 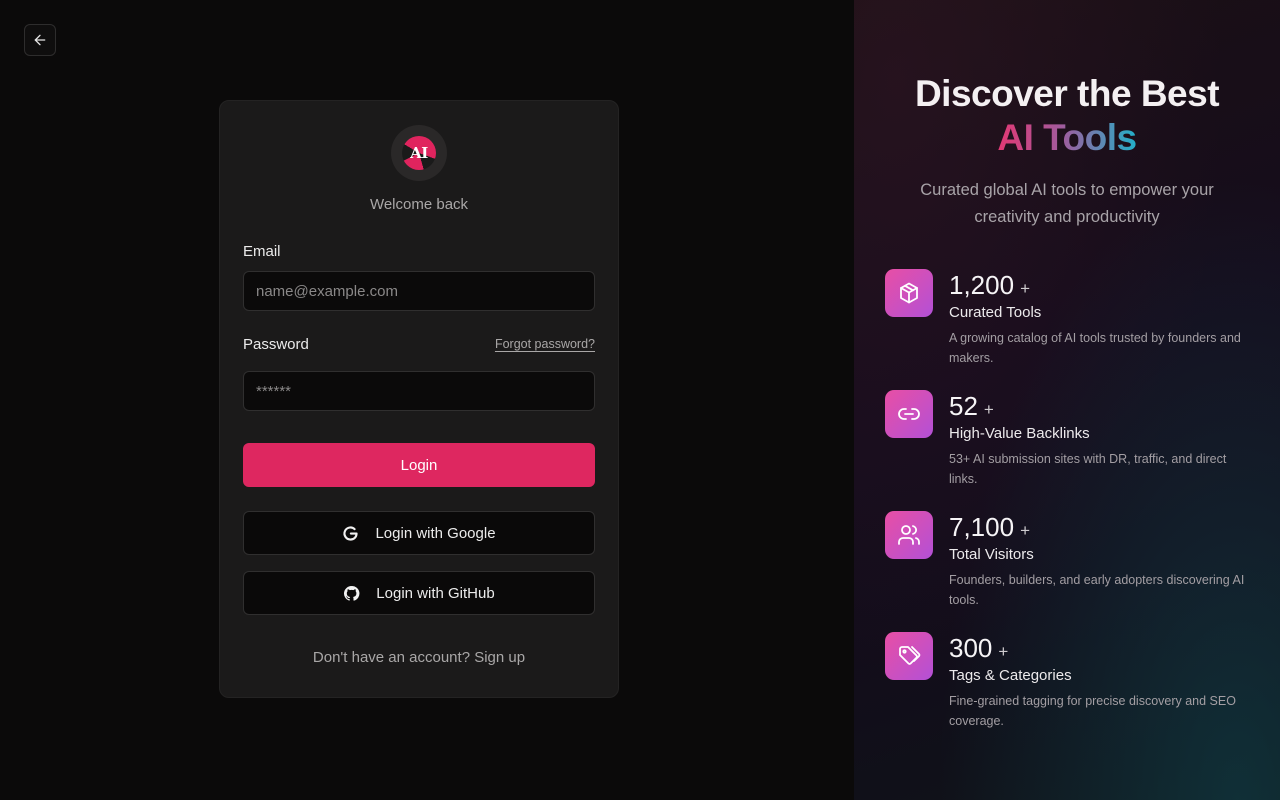 What do you see at coordinates (419, 291) in the screenshot?
I see `email-field` at bounding box center [419, 291].